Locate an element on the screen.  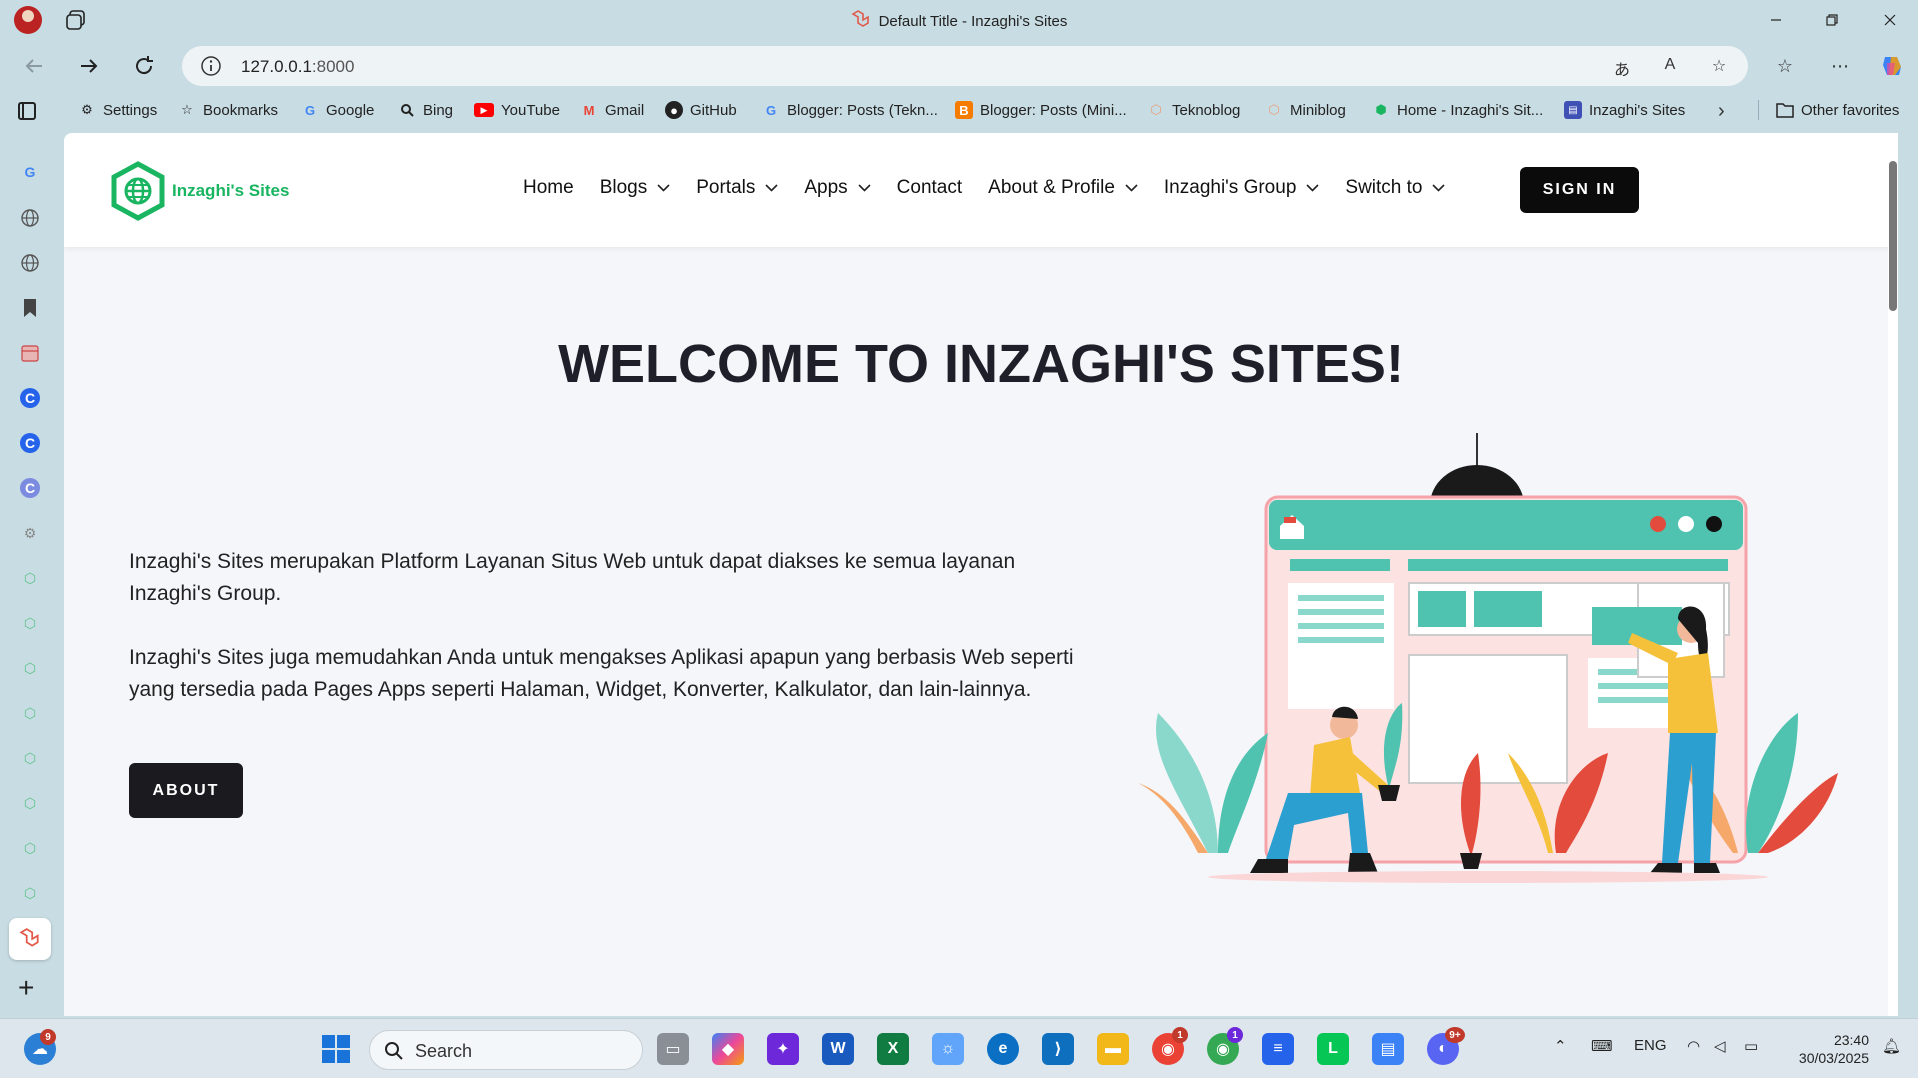
menu-switch-to: Switch to is located at coordinates (1395, 188).